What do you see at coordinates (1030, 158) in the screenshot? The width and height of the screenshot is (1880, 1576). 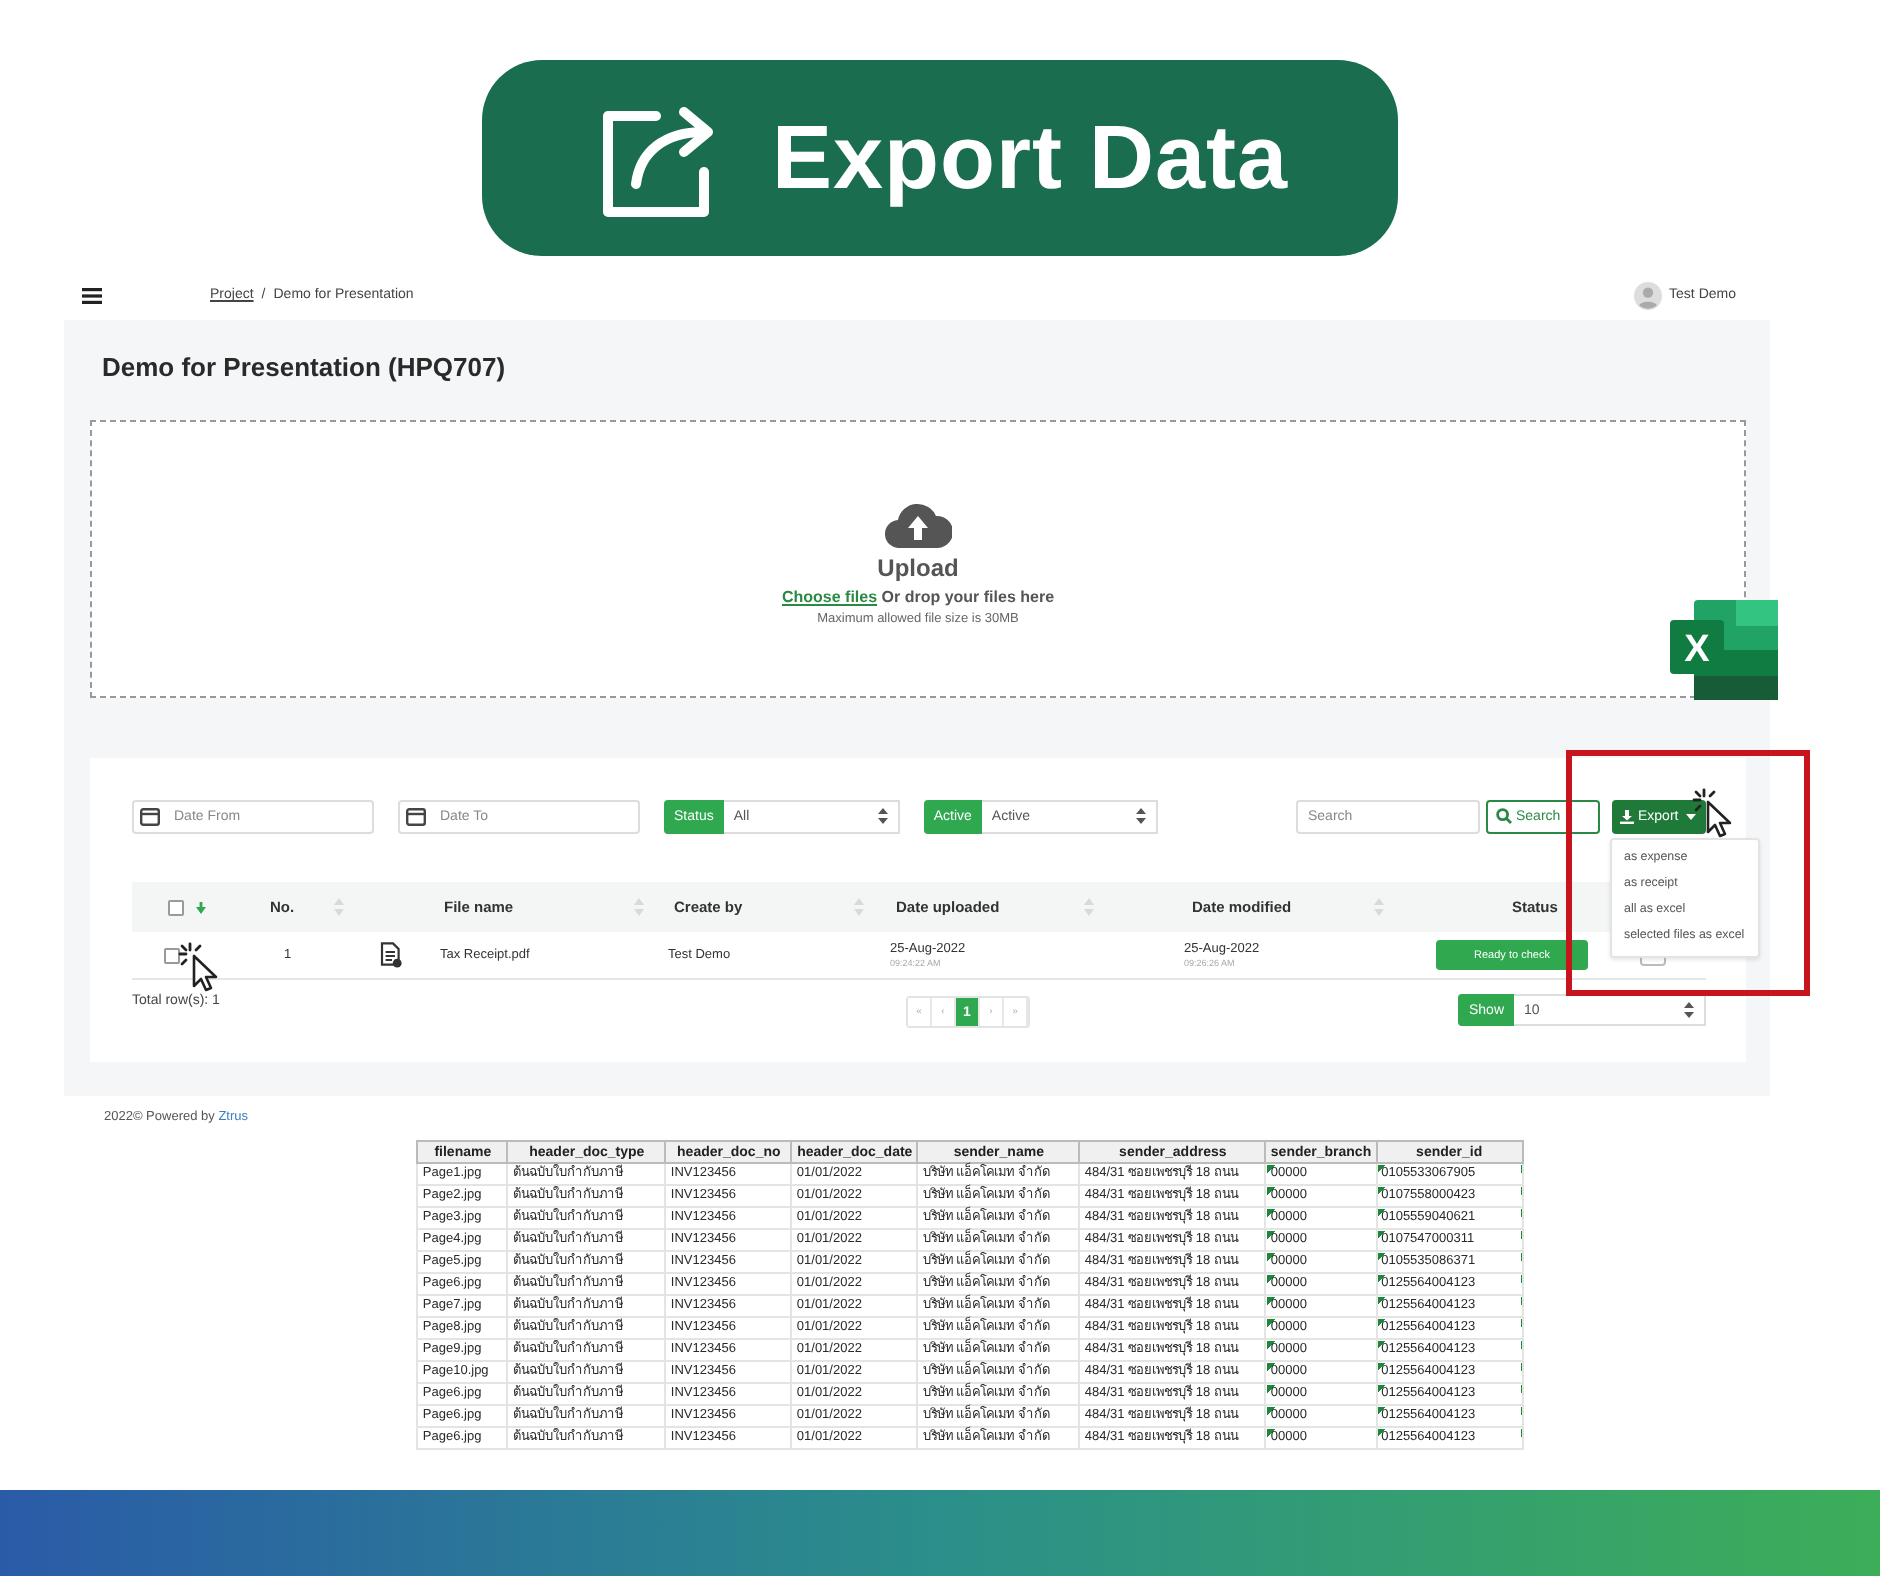 I see `banner-title: Export Data` at bounding box center [1030, 158].